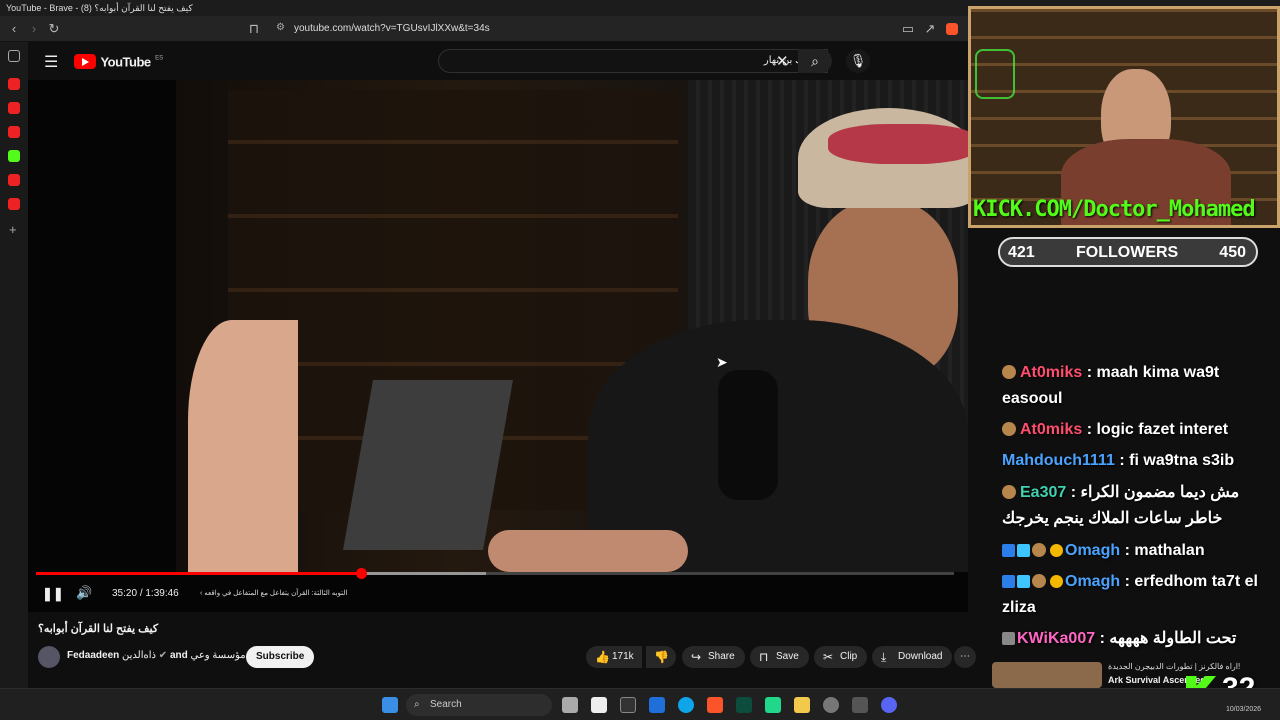 The height and width of the screenshot is (720, 1280). What do you see at coordinates (93, 655) in the screenshot?
I see `channel-name: Fedaadeen` at bounding box center [93, 655].